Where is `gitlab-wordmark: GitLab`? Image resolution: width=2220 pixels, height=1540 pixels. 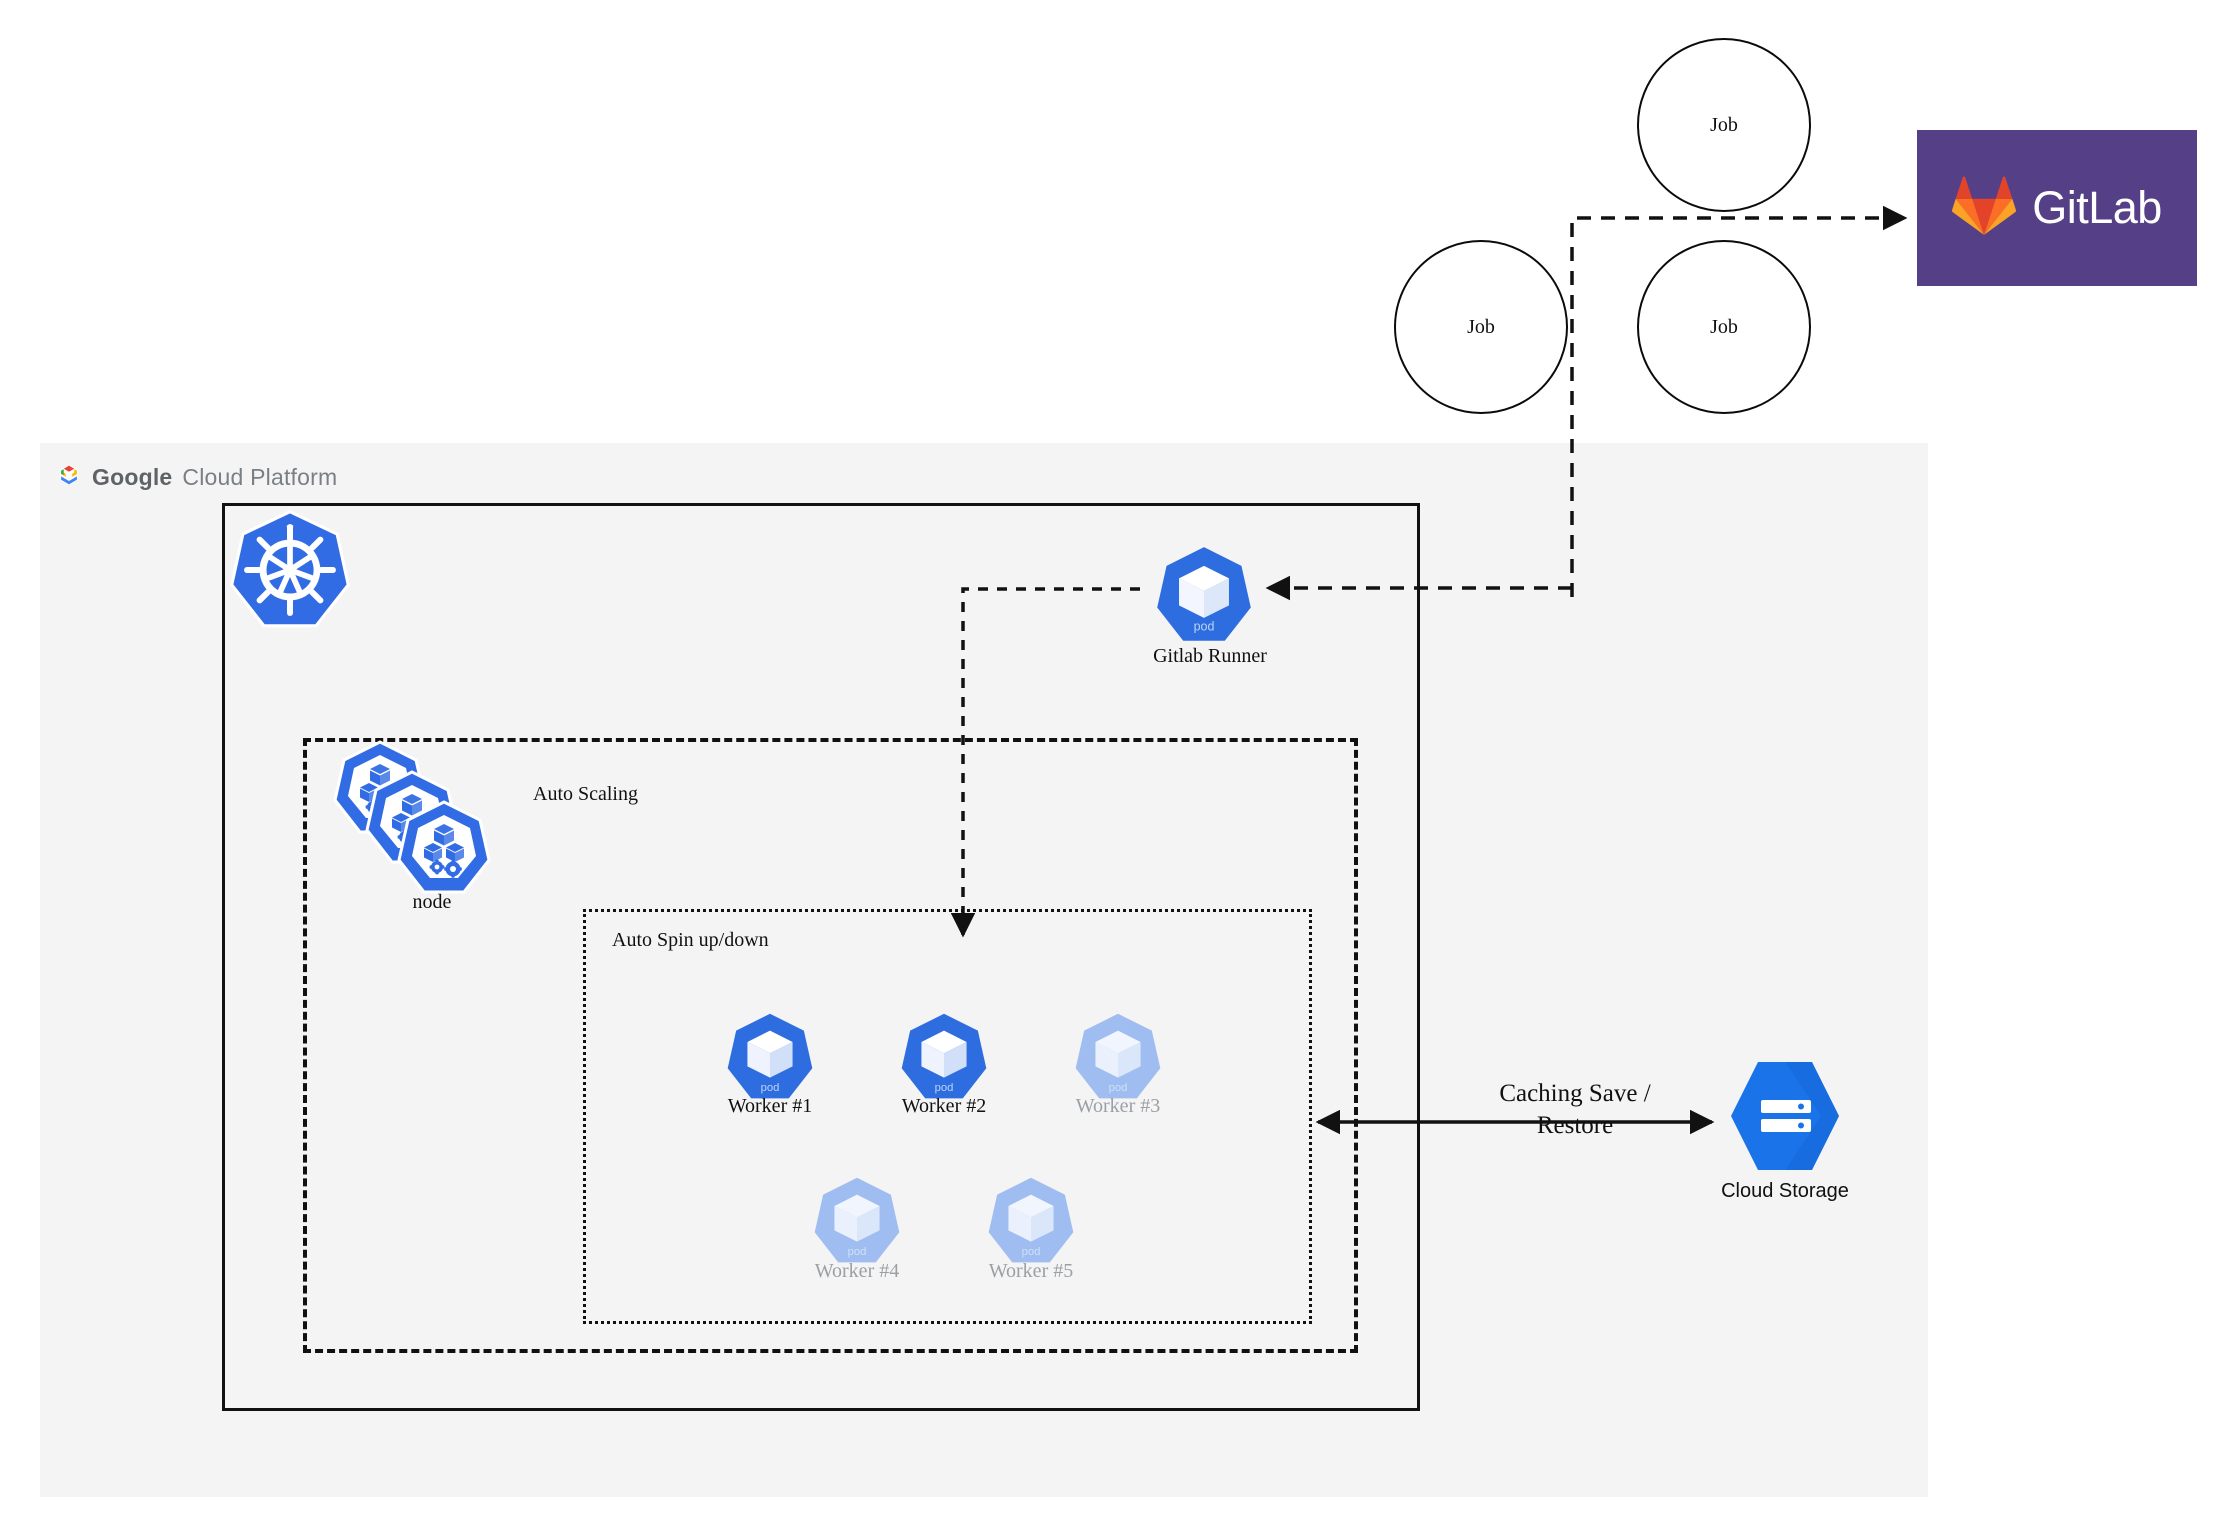 gitlab-wordmark: GitLab is located at coordinates (2097, 207).